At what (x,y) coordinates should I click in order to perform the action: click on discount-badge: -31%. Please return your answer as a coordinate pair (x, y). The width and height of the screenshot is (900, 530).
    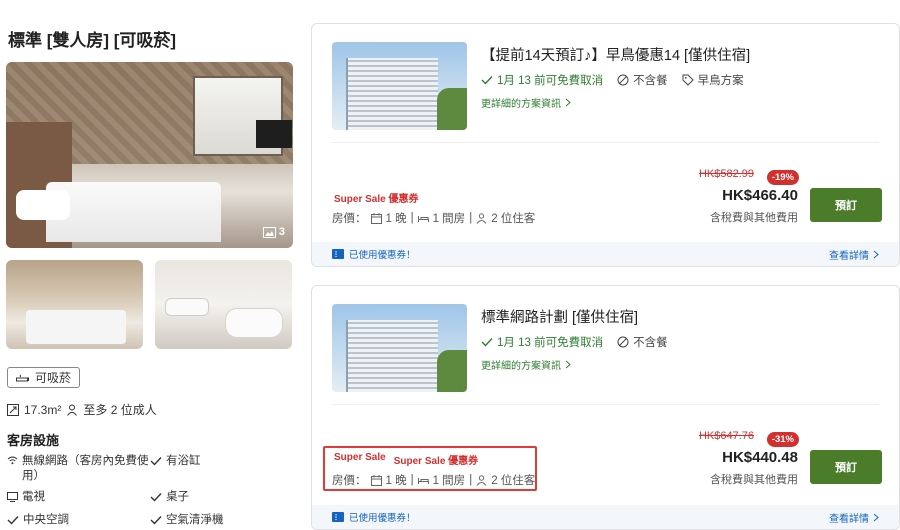
    Looking at the image, I should click on (782, 438).